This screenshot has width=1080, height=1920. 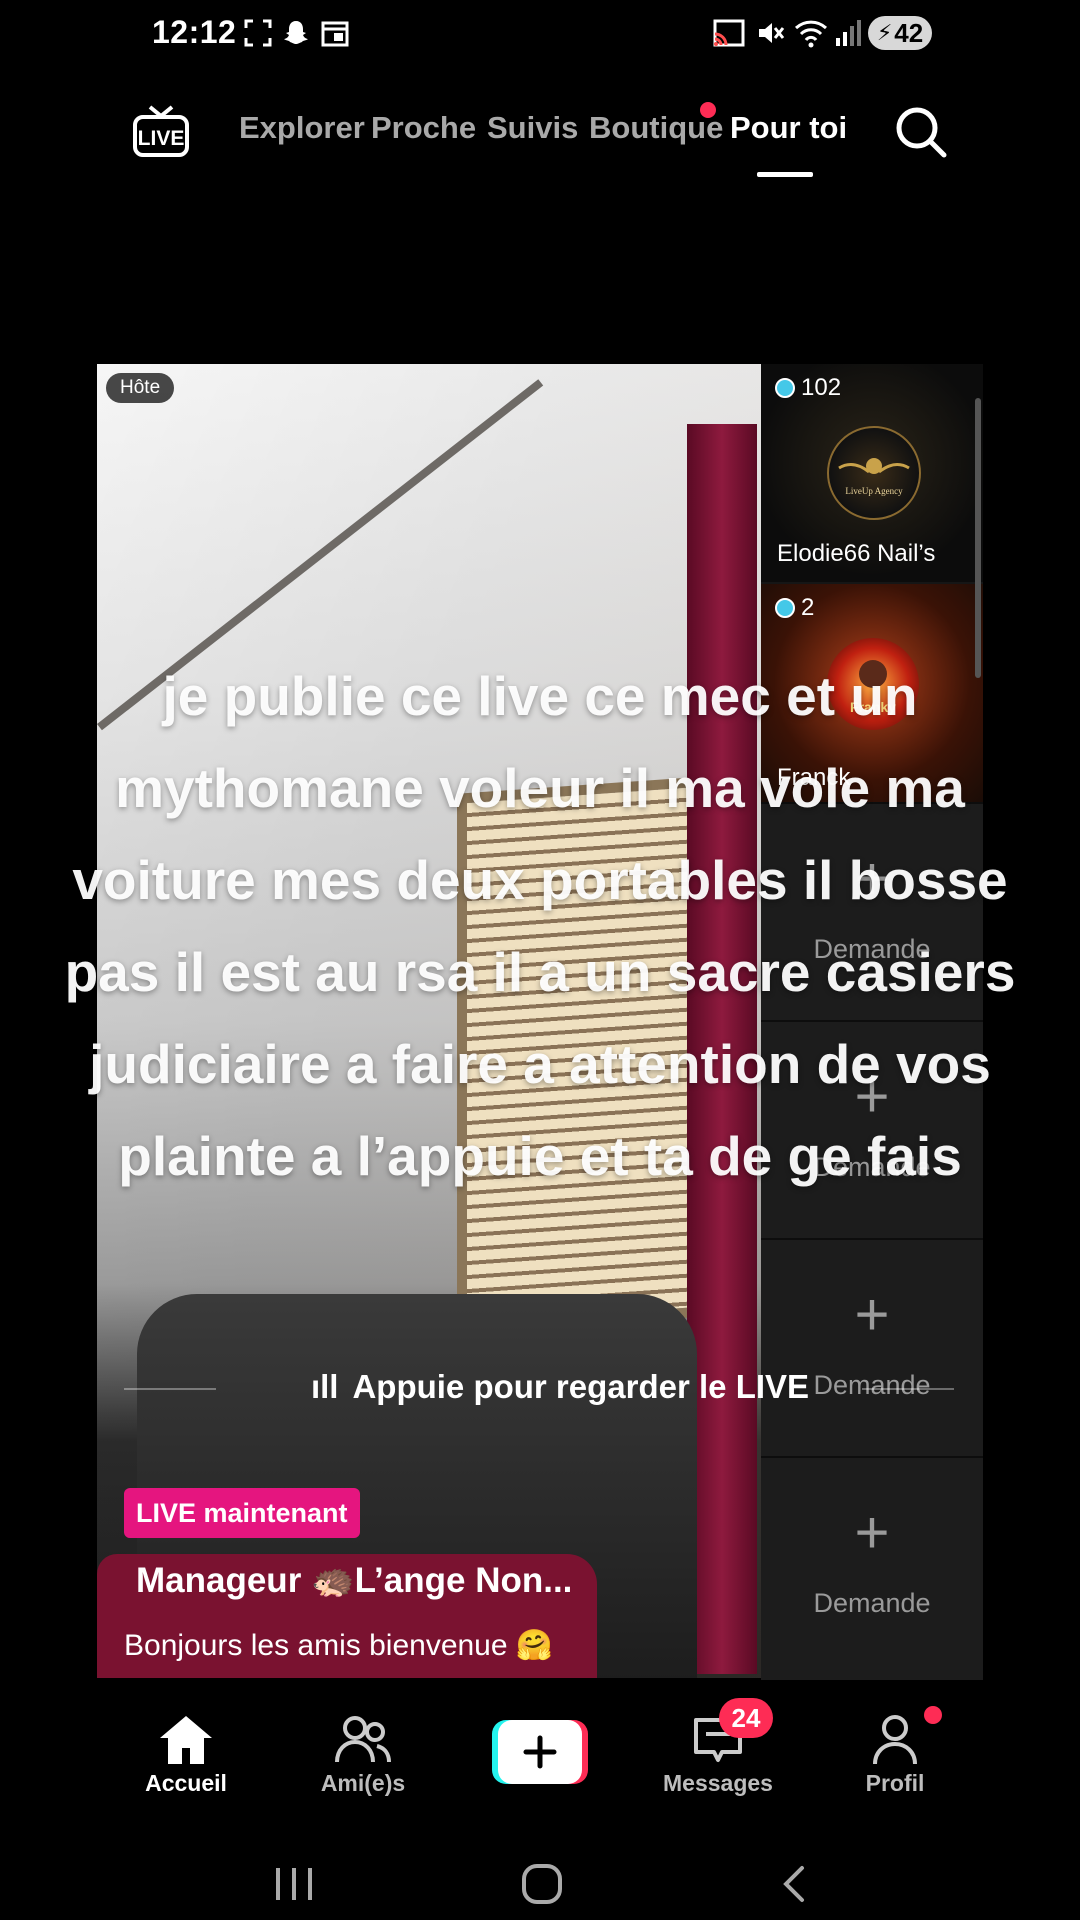 I want to click on screenshot-icon, so click(x=258, y=36).